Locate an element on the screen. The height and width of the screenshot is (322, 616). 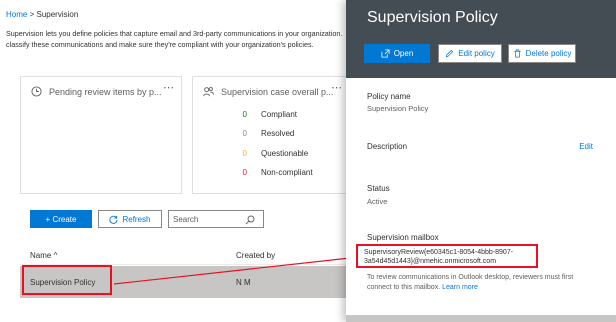
delete-policy-button-label: Delete policy is located at coordinates (548, 53).